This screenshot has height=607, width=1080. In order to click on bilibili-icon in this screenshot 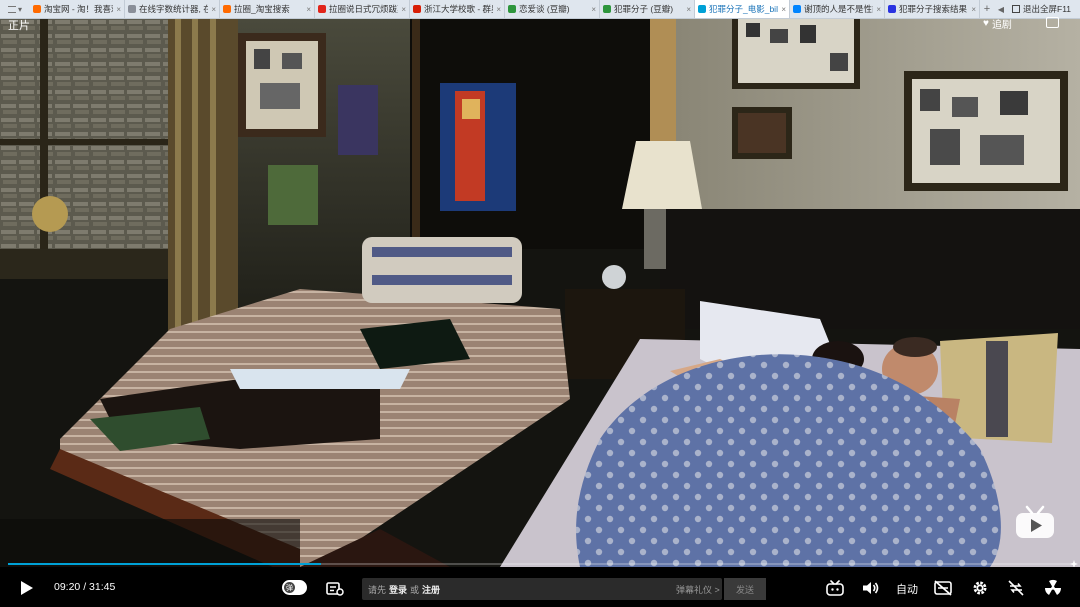, I will do `click(702, 9)`.